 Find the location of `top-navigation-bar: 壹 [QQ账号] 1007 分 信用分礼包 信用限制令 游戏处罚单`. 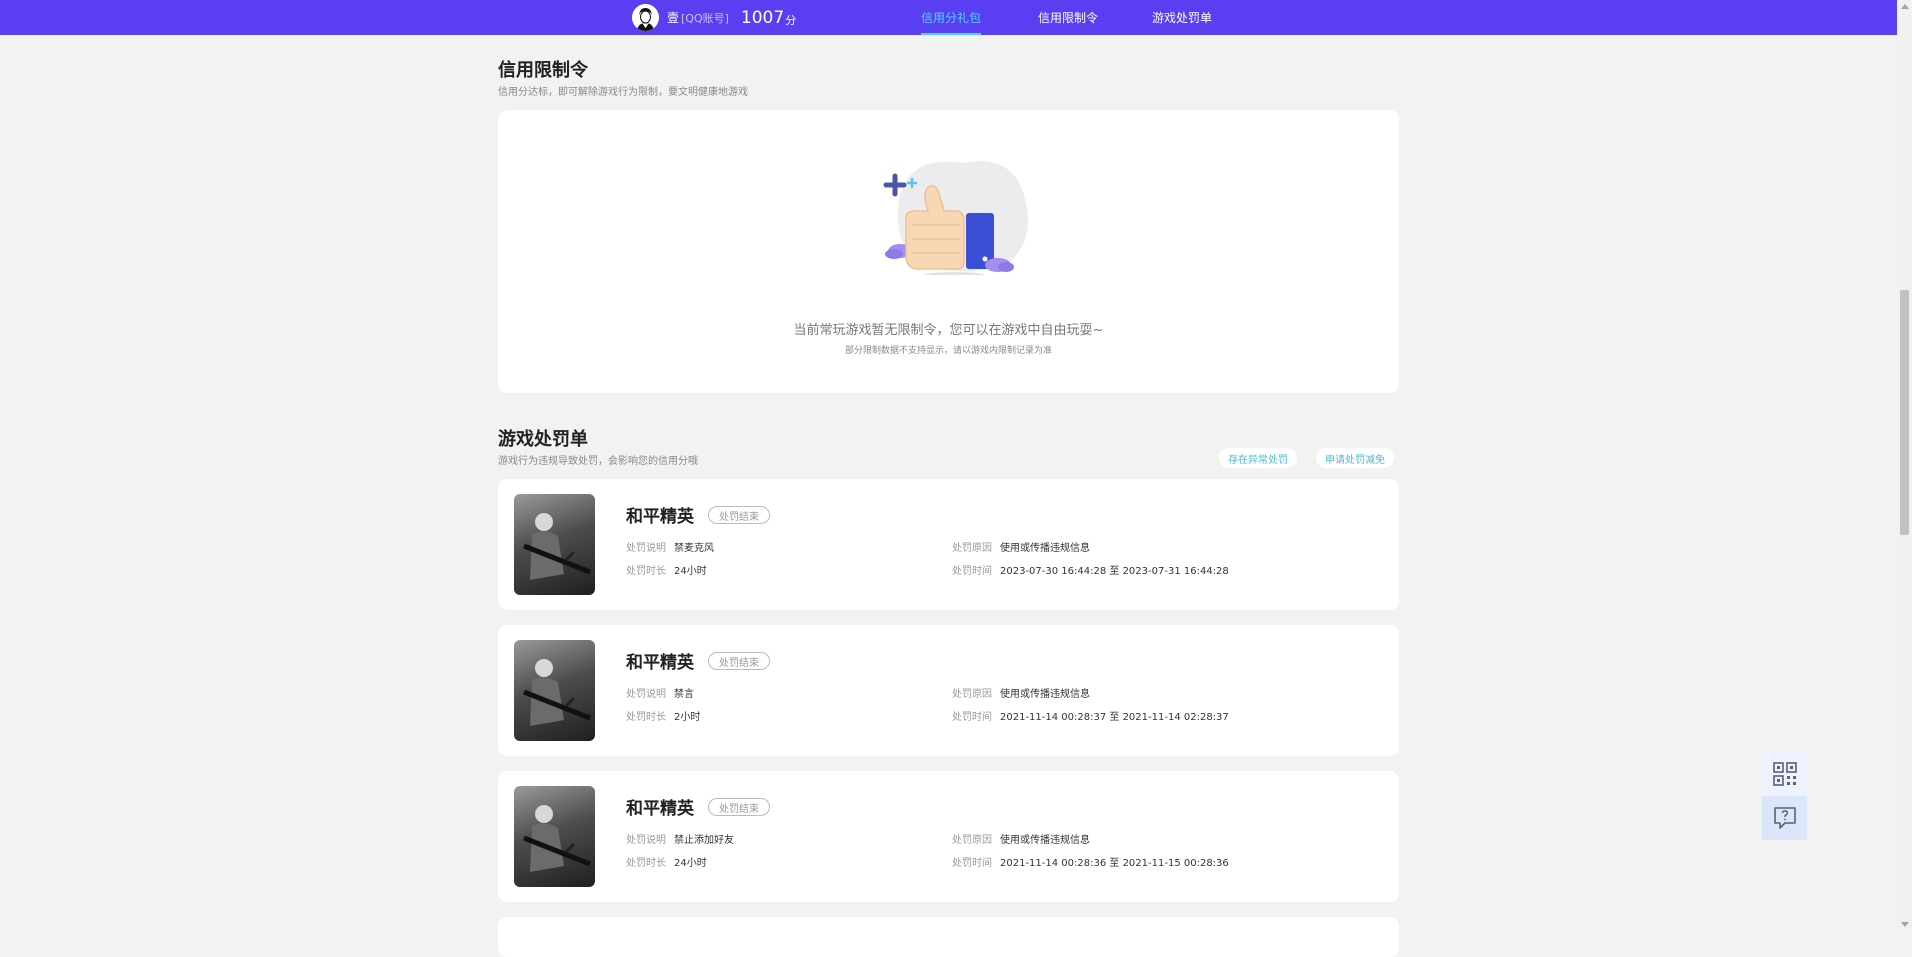

top-navigation-bar: 壹 [QQ账号] 1007 分 信用分礼包 信用限制令 游戏处罚单 is located at coordinates (956, 17).